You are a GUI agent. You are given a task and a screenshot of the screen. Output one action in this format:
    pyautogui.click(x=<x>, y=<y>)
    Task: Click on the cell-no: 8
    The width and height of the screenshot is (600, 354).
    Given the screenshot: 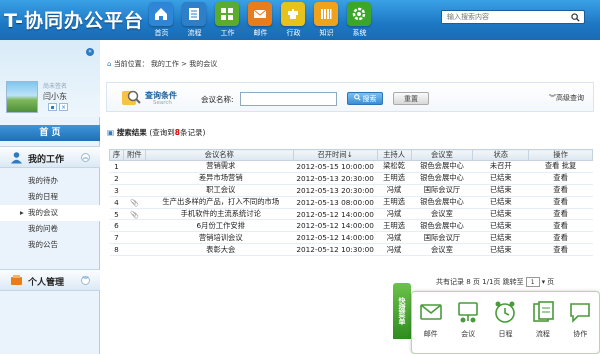 What is the action you would take?
    pyautogui.click(x=116, y=250)
    